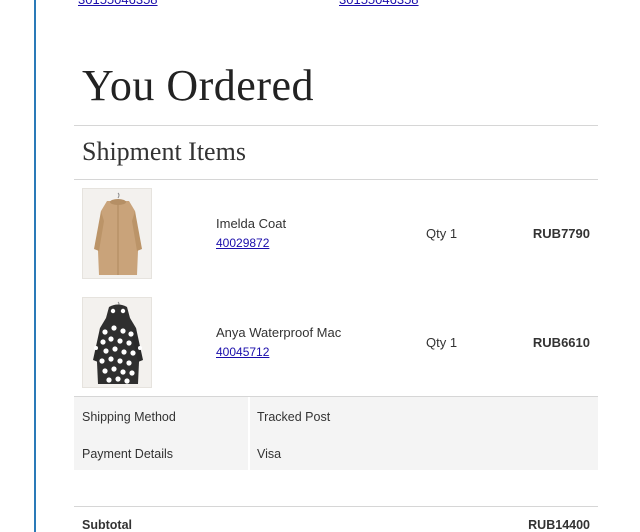  I want to click on order-link-2: 30155046358, so click(379, 3).